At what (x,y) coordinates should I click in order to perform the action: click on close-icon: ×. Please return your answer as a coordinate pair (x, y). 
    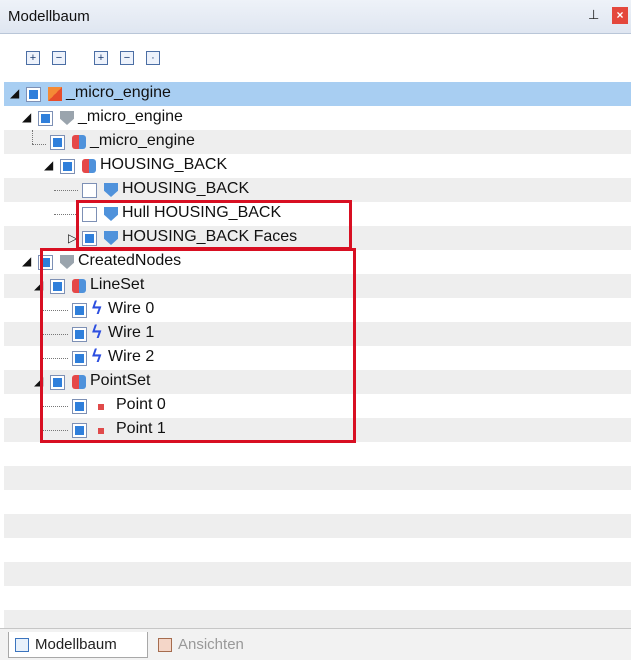
    Looking at the image, I should click on (620, 15).